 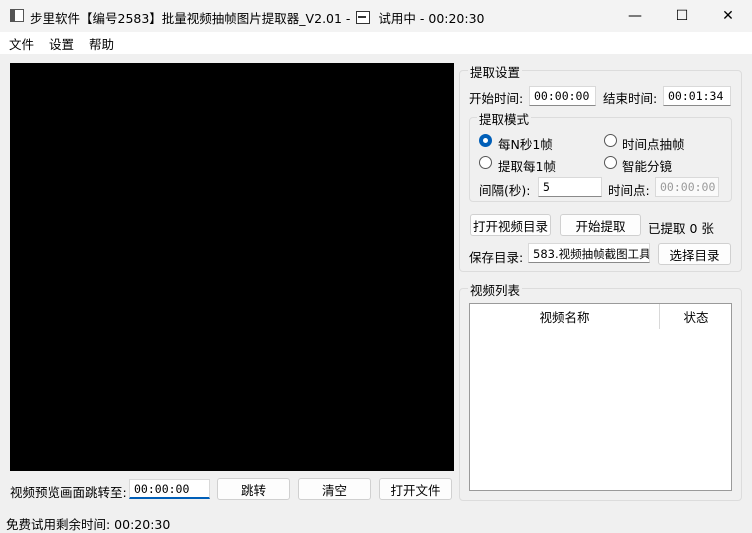 What do you see at coordinates (68, 492) in the screenshot?
I see `jump-label: 视频预览画面跳转至:` at bounding box center [68, 492].